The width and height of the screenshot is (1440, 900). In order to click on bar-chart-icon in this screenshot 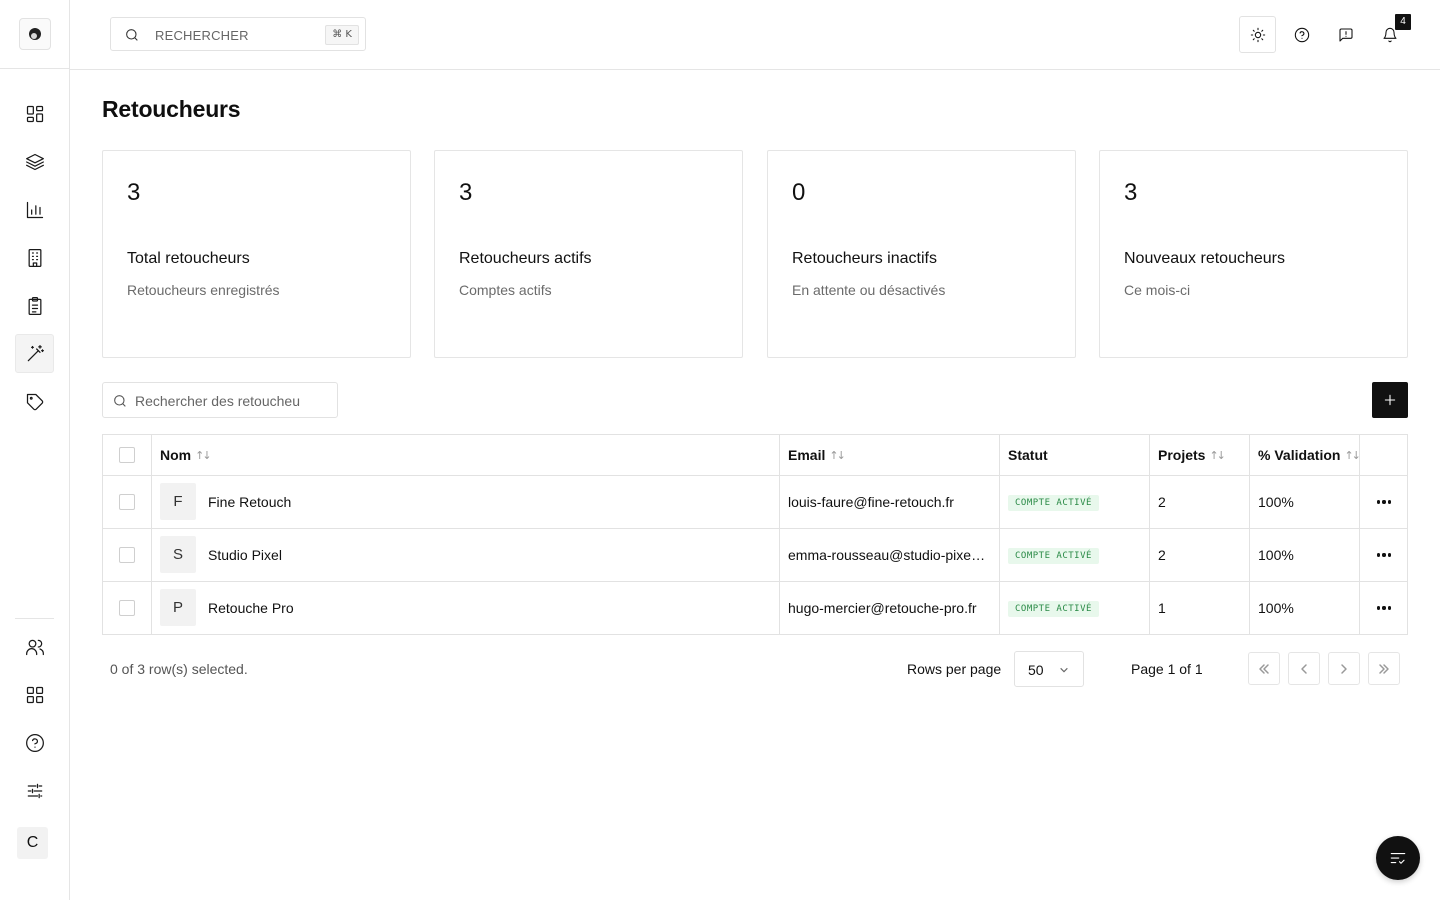, I will do `click(34, 209)`.